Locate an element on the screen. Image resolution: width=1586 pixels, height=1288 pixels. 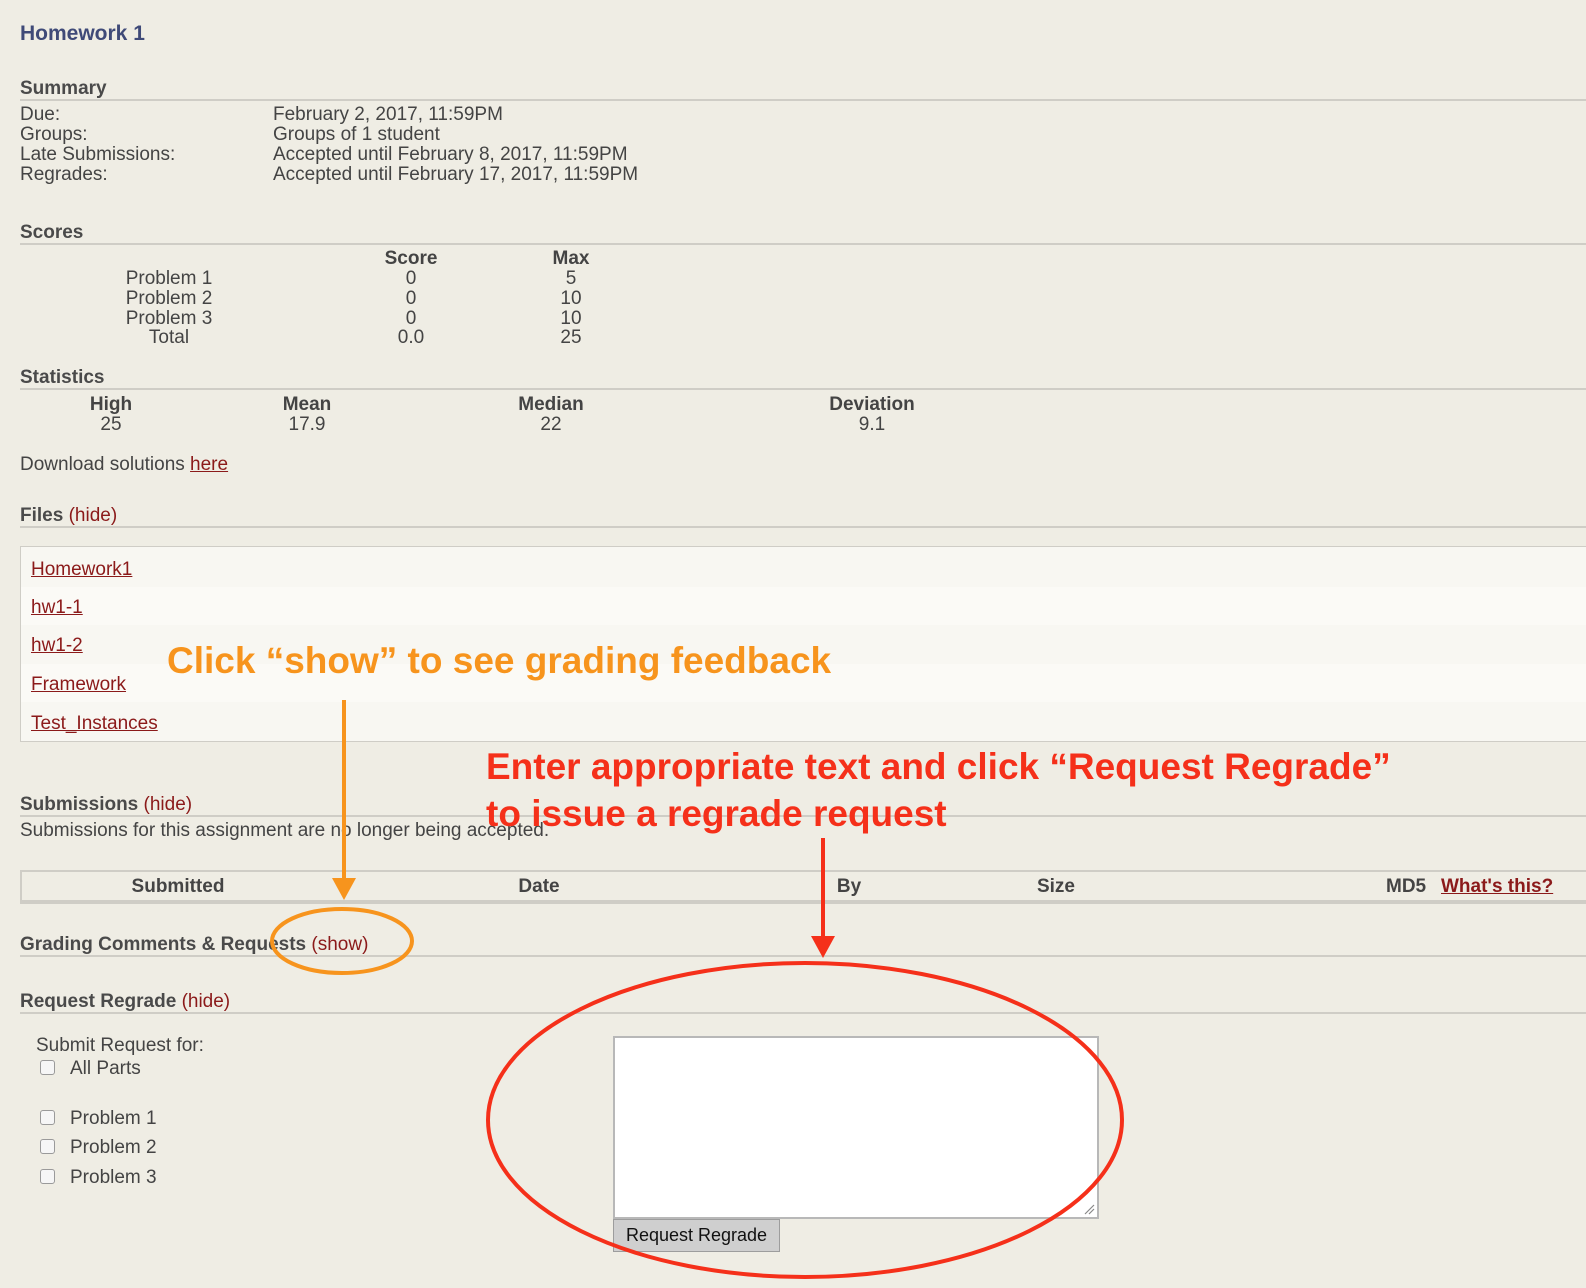
stat-value: 17.9 is located at coordinates (307, 424).